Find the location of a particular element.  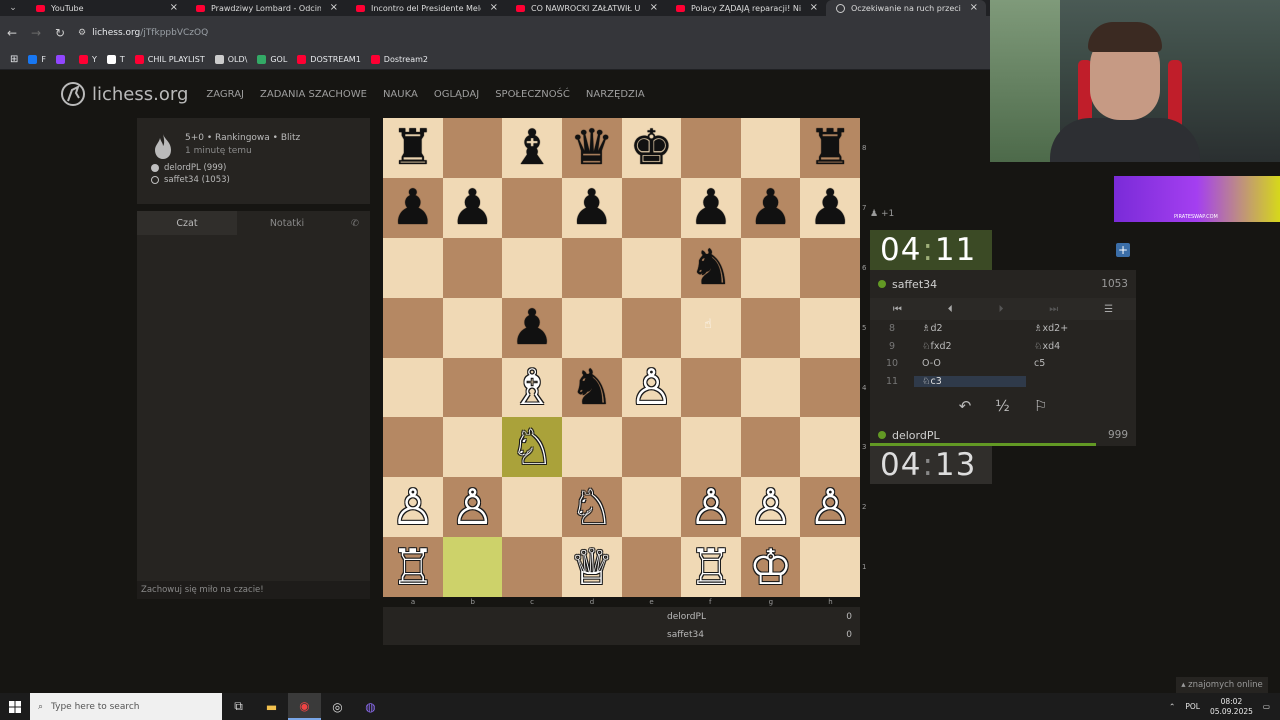

square-a6 is located at coordinates (413, 267).